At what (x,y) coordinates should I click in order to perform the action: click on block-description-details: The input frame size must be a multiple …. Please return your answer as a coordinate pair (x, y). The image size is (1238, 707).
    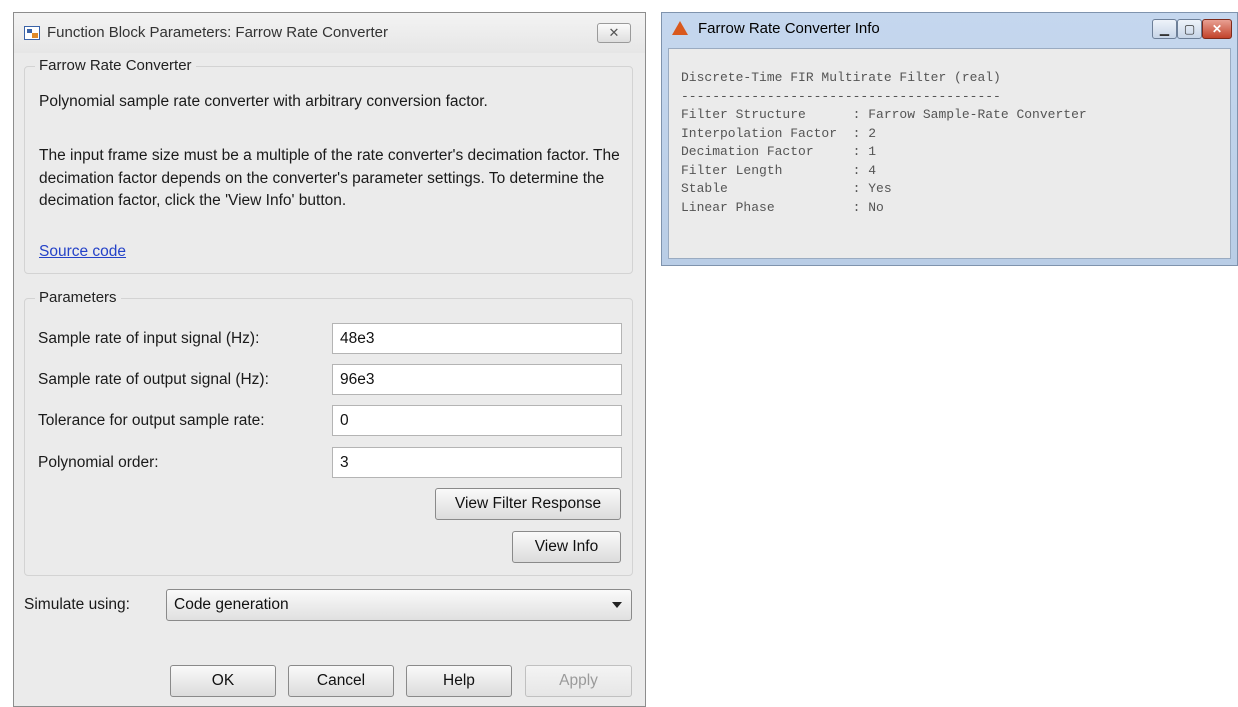
    Looking at the image, I should click on (329, 178).